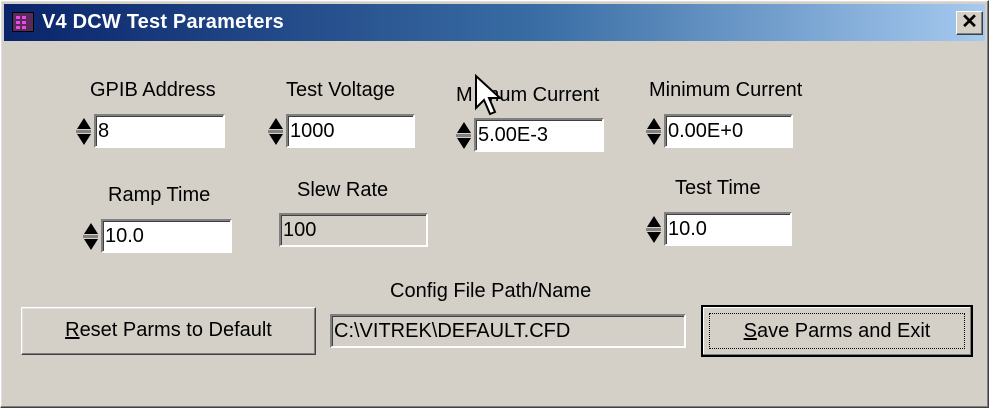 The height and width of the screenshot is (408, 989). Describe the element at coordinates (728, 131) in the screenshot. I see `minimum-current-input: 0.00E+0` at that location.